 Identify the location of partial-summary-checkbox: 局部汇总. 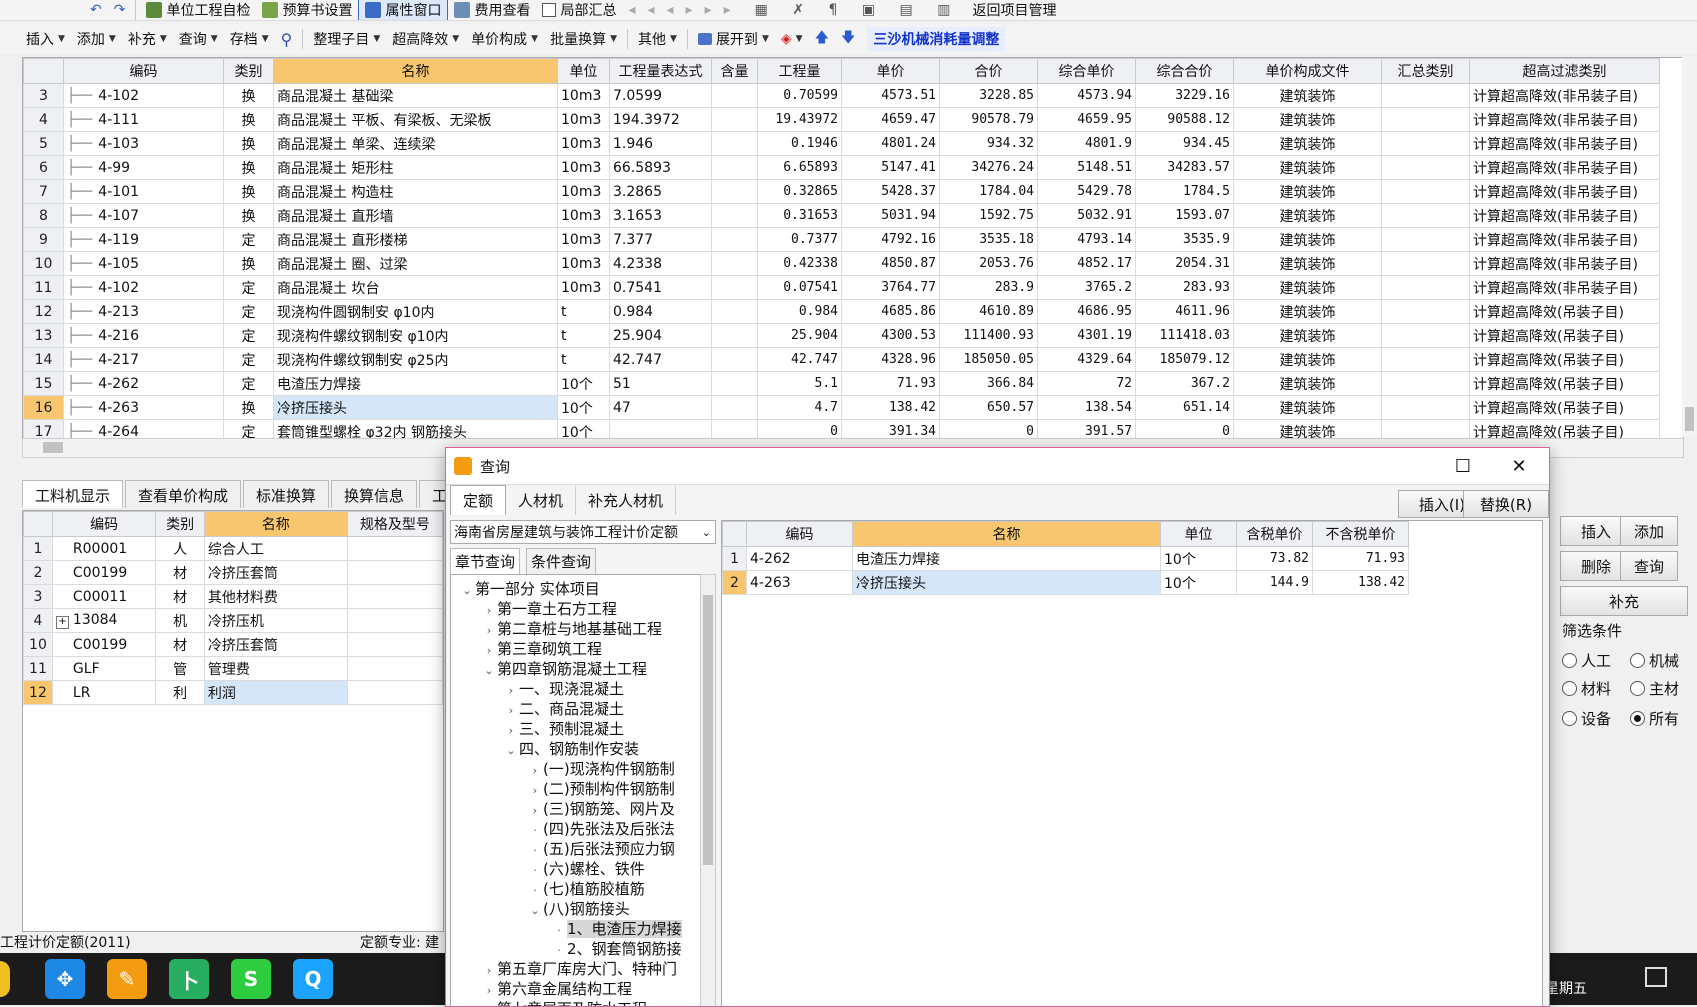
(579, 10).